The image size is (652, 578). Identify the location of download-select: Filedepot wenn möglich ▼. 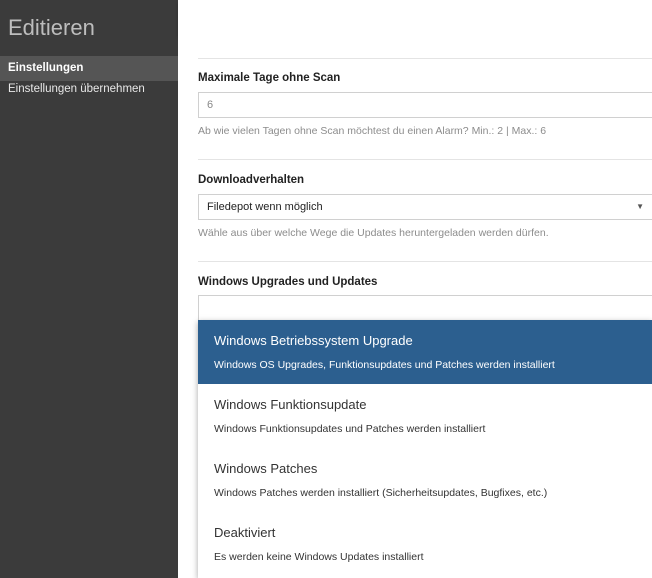
(425, 207).